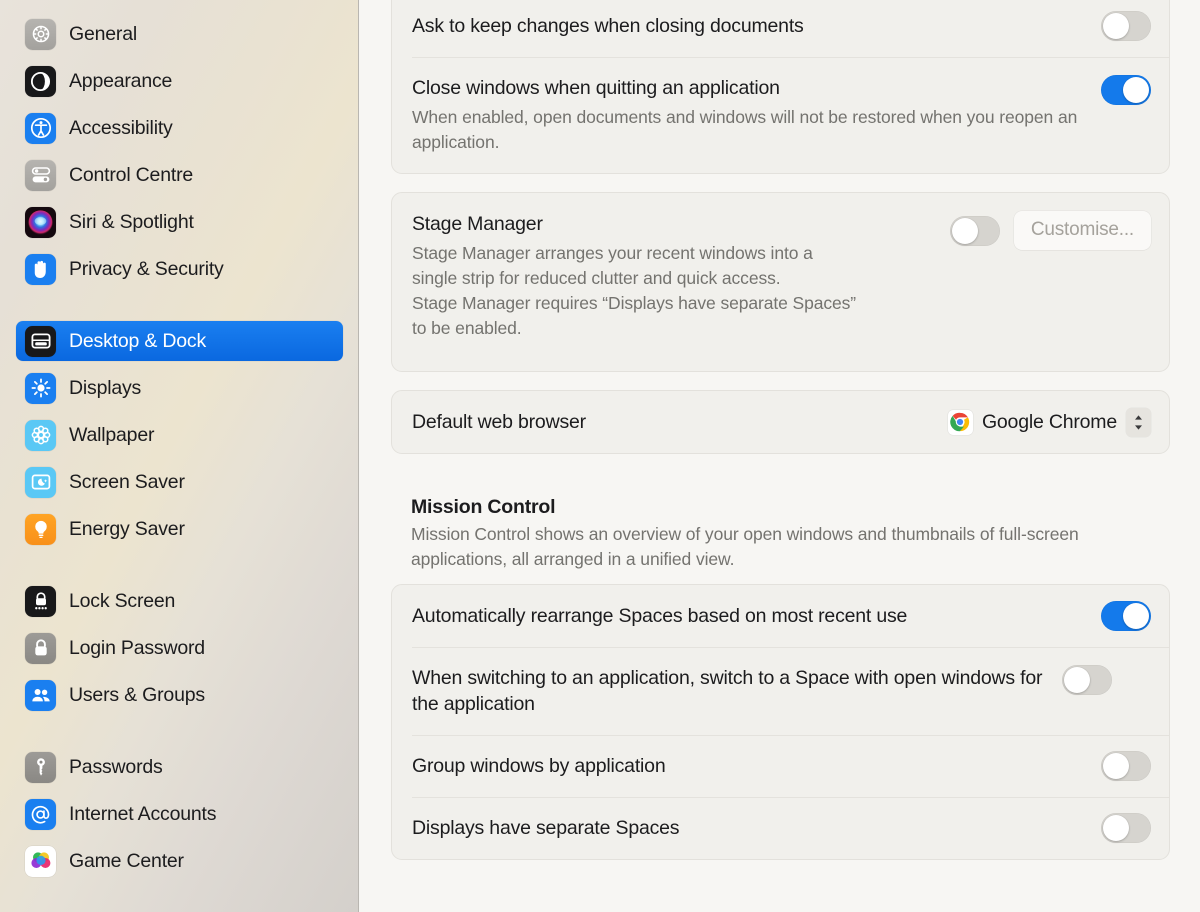 This screenshot has width=1200, height=912. What do you see at coordinates (499, 422) in the screenshot?
I see `row-label: Default web browser` at bounding box center [499, 422].